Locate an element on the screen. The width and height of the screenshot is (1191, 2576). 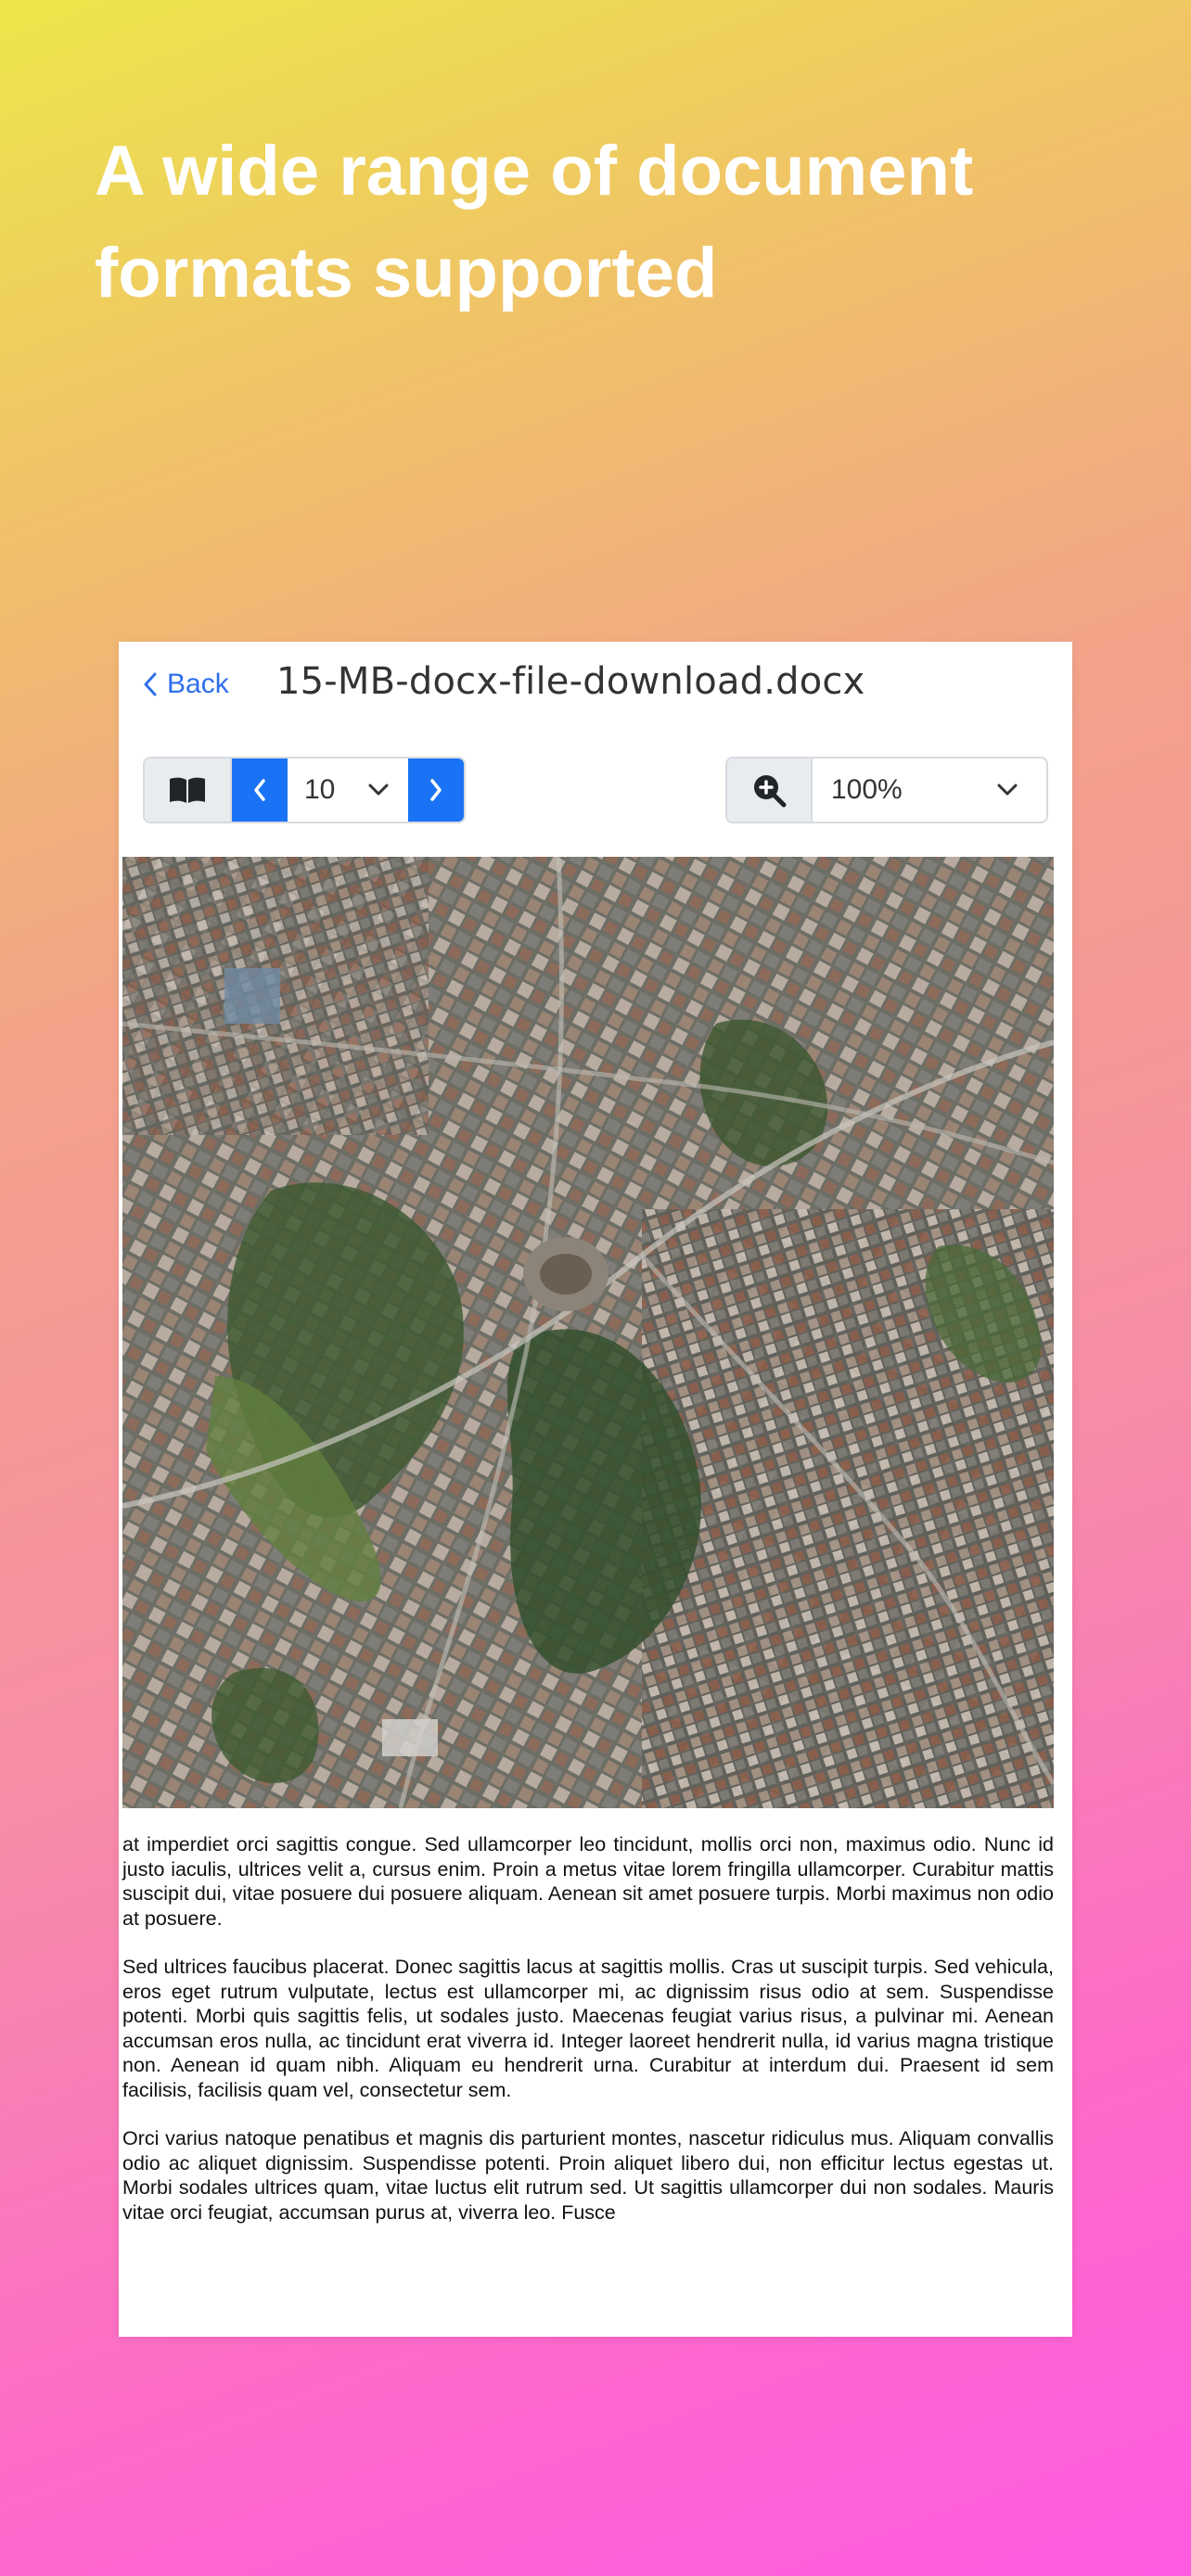
file-name: 15-MB-docx-file-download.docx is located at coordinates (571, 682).